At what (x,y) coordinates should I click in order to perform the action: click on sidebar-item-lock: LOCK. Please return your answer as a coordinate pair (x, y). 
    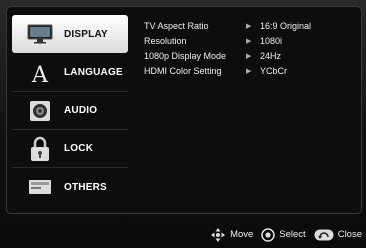
    Looking at the image, I should click on (70, 149).